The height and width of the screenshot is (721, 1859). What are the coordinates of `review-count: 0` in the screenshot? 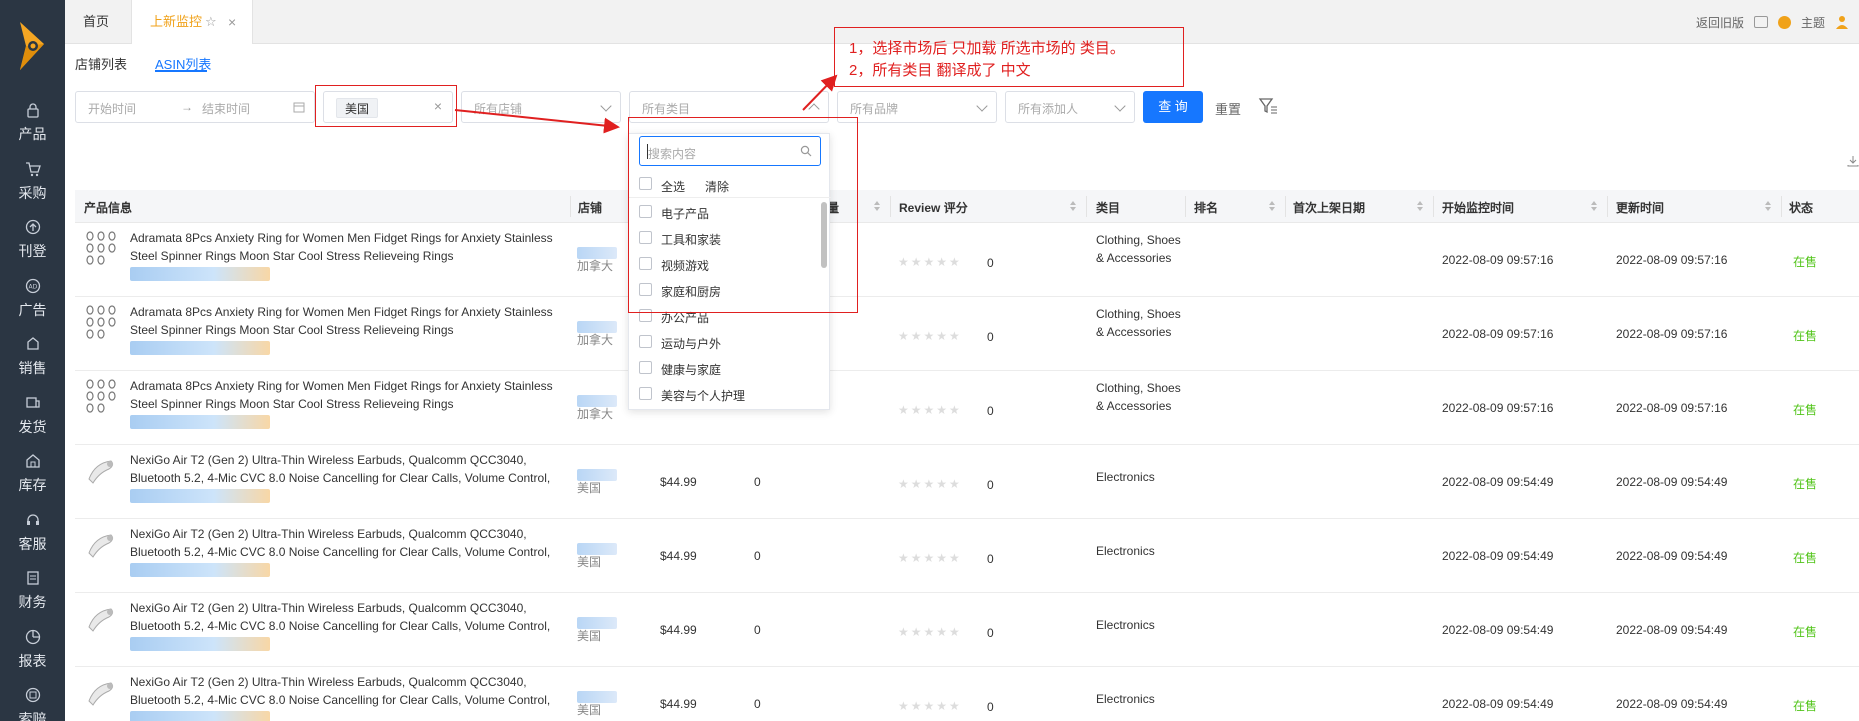 It's located at (990, 707).